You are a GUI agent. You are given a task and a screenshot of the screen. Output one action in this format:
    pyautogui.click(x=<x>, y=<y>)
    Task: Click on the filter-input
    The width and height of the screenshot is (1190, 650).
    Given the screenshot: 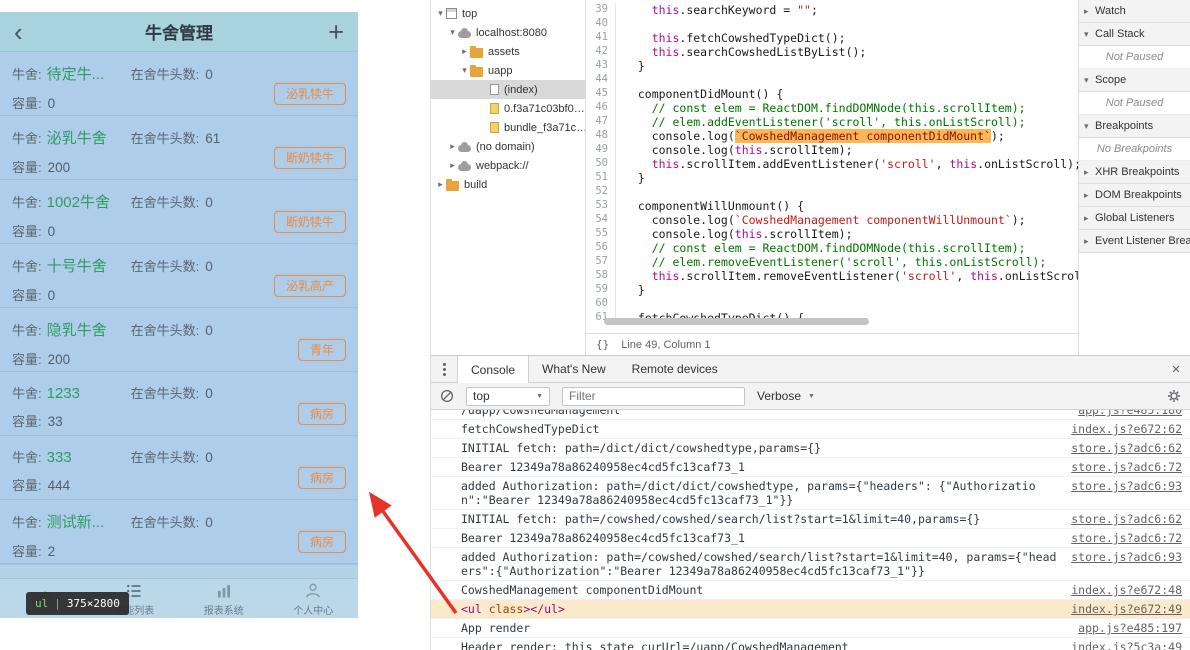 What is the action you would take?
    pyautogui.click(x=653, y=396)
    